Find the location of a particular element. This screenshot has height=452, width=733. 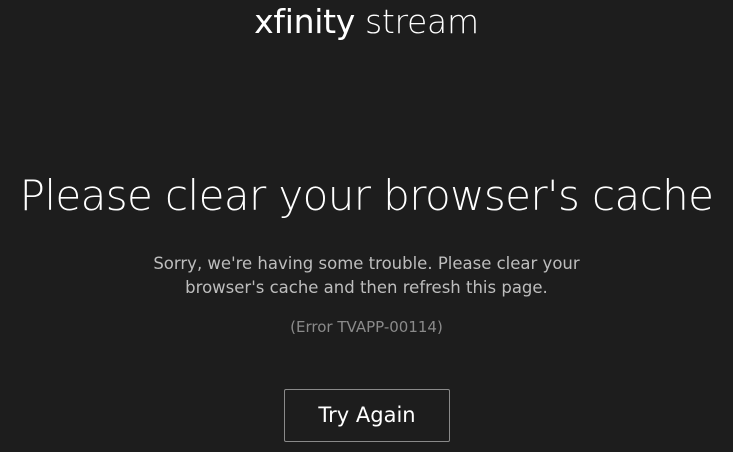

error-title: Please clear your browser's cache is located at coordinates (366, 195).